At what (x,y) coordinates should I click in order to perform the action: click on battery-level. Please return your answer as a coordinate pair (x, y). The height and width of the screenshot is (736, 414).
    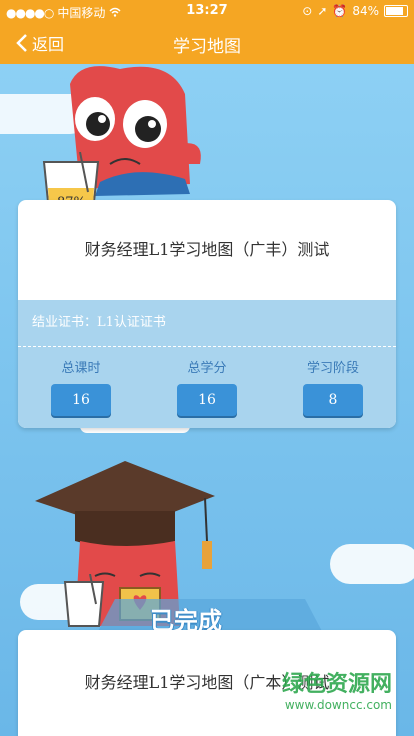
    Looking at the image, I should click on (394, 11).